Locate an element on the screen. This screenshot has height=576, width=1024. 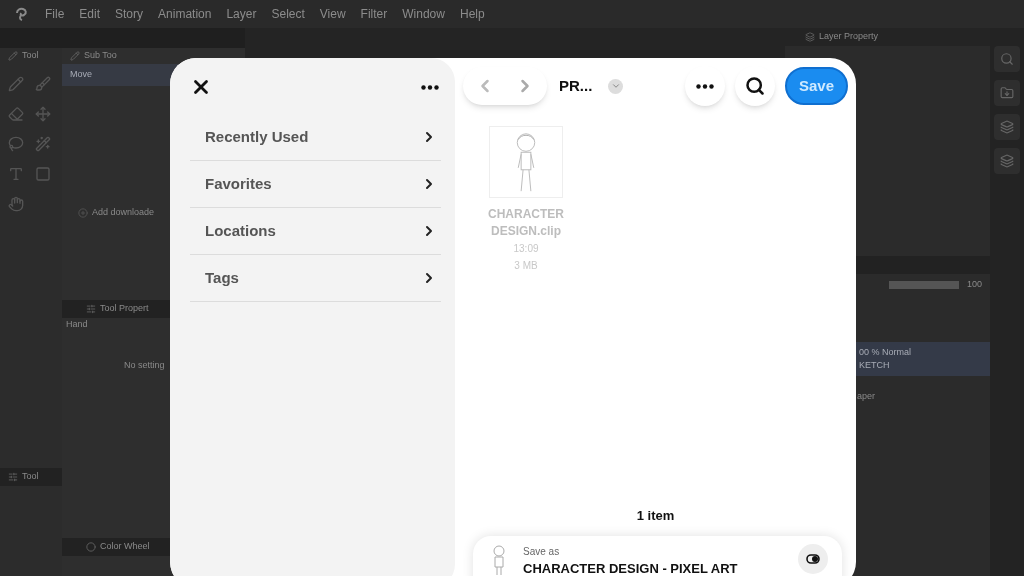
sidebar-item: Locations is located at coordinates (315, 231).